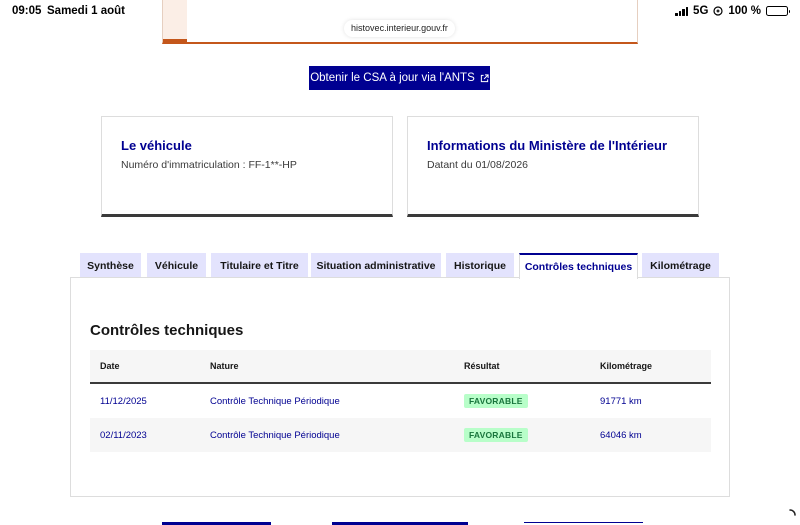 The width and height of the screenshot is (800, 525). What do you see at coordinates (578, 266) in the screenshot?
I see `tab-controles-techniques: Contrôles techniques` at bounding box center [578, 266].